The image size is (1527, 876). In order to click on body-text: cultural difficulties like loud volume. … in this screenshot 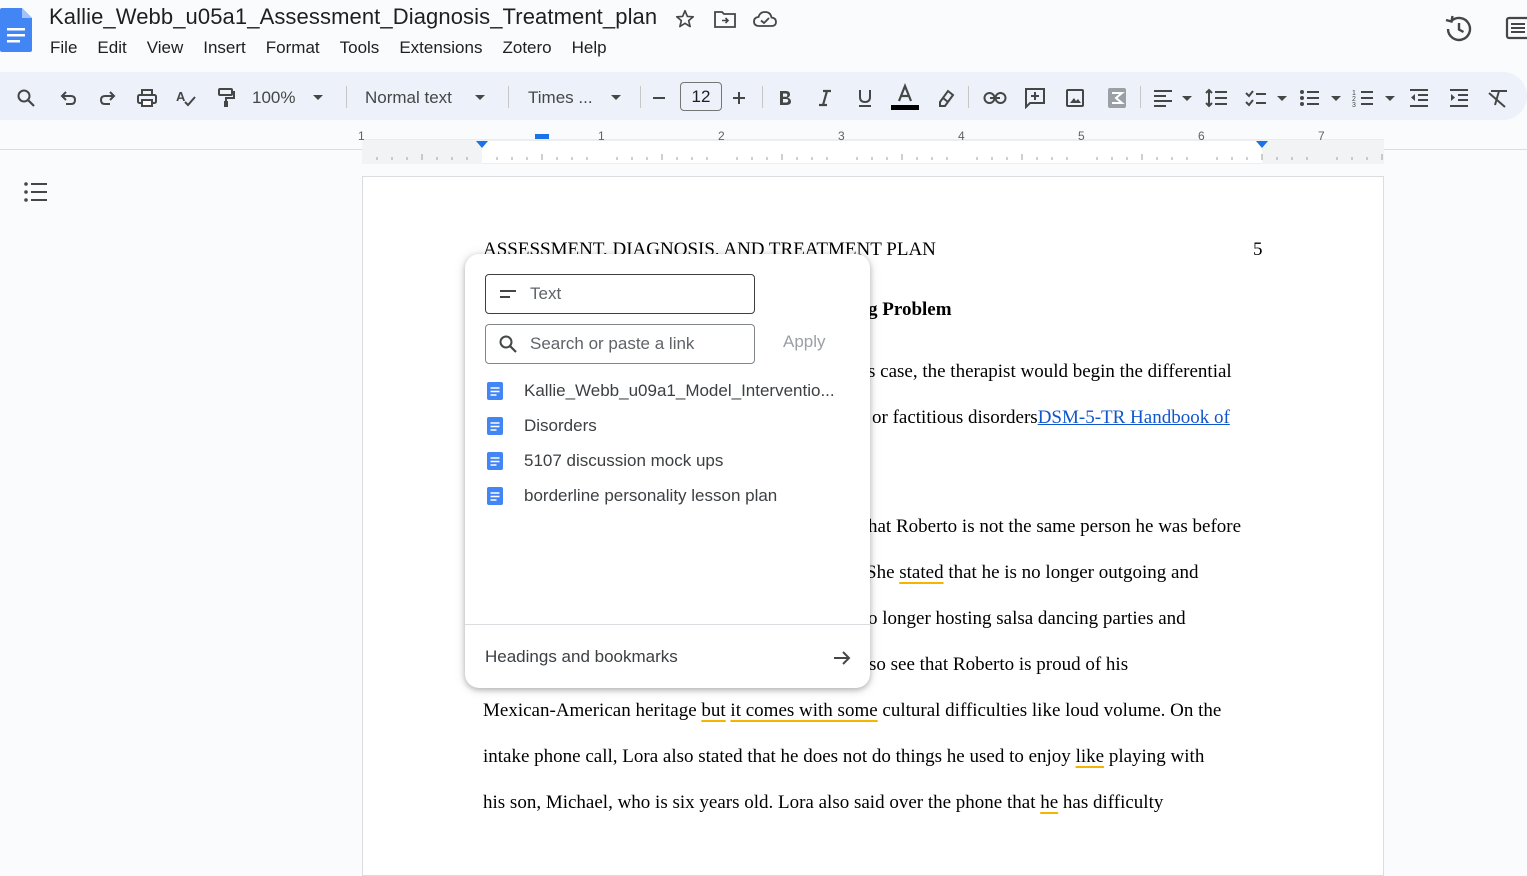, I will do `click(1049, 710)`.